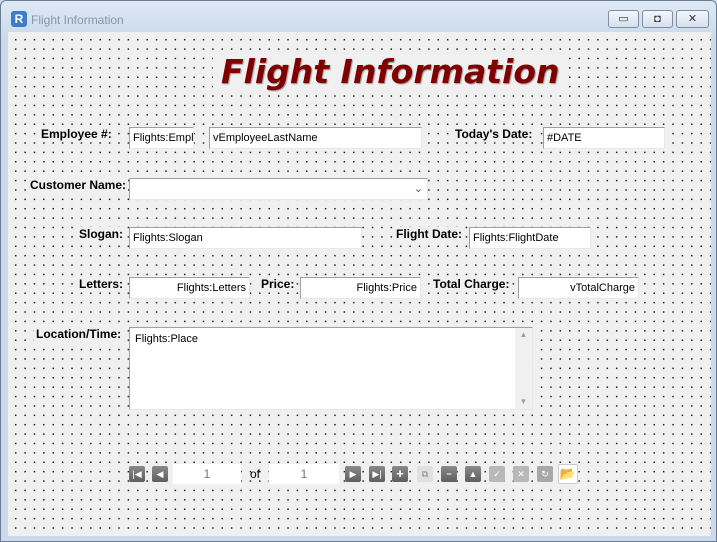 The image size is (717, 542). I want to click on scrollbar: ▲ ▼, so click(523, 368).